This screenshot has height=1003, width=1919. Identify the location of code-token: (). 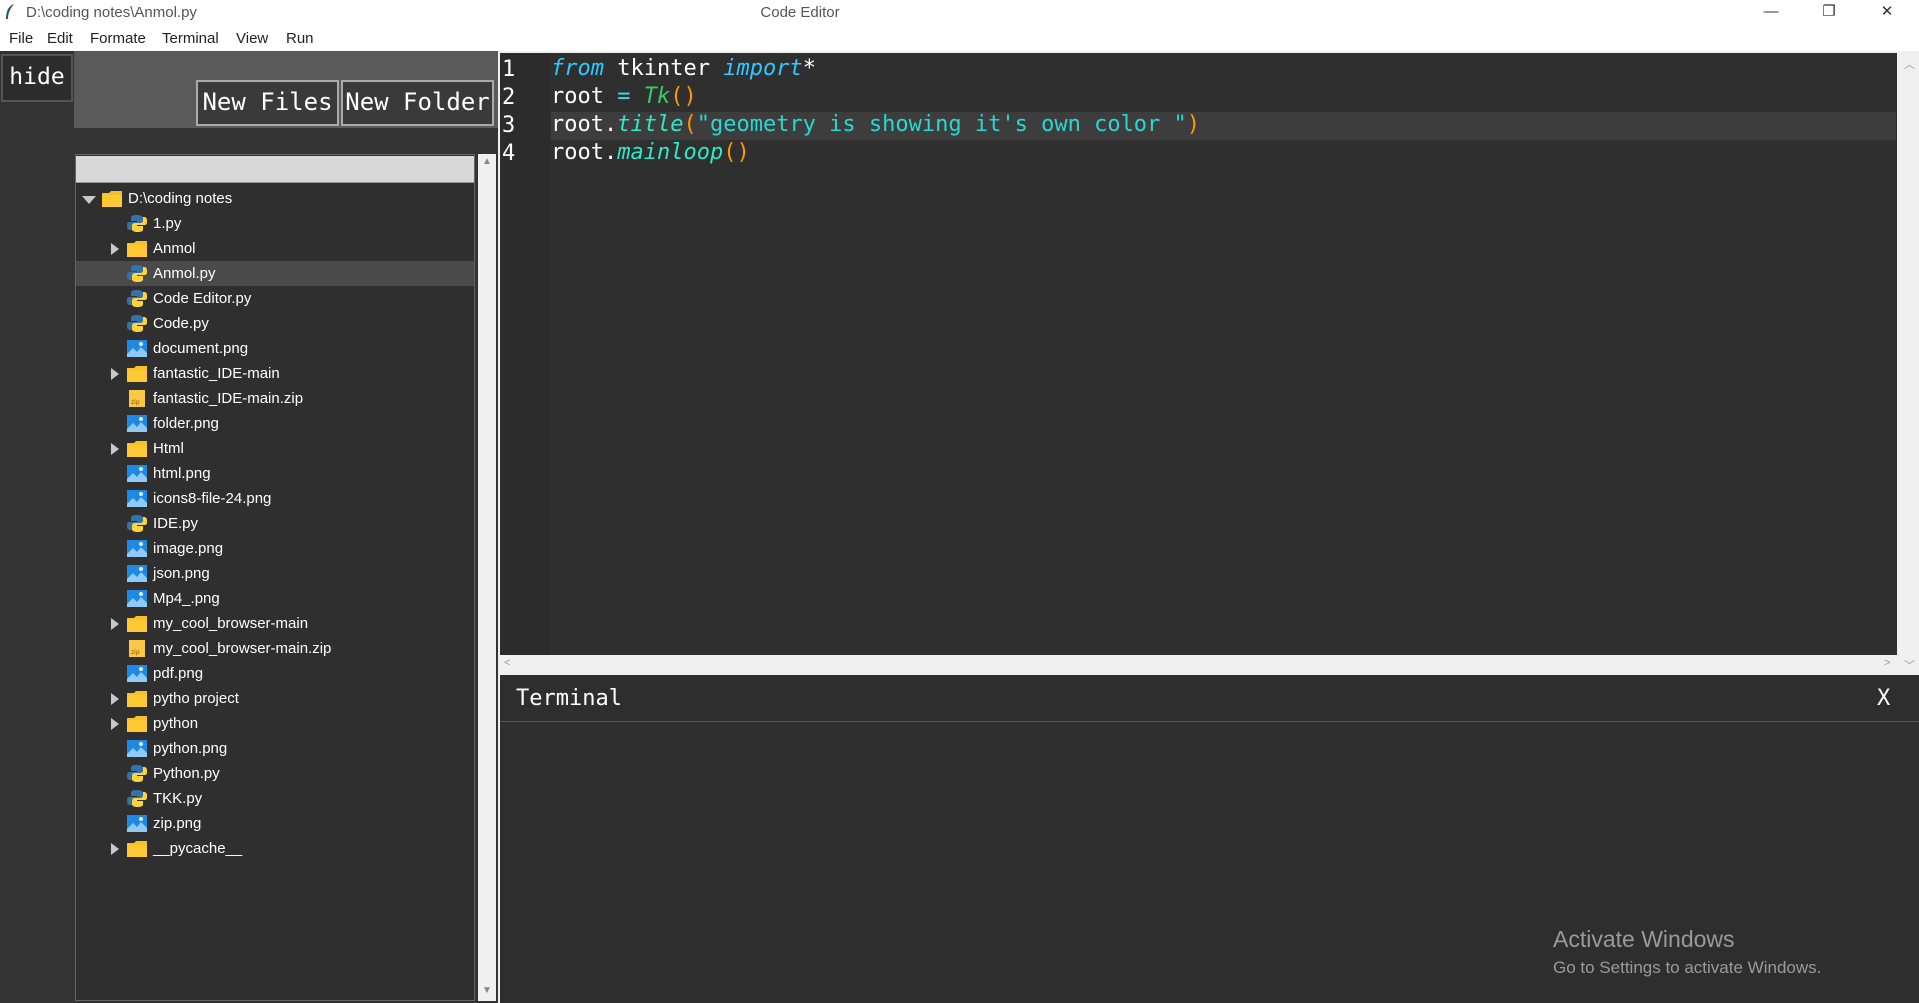
(683, 96).